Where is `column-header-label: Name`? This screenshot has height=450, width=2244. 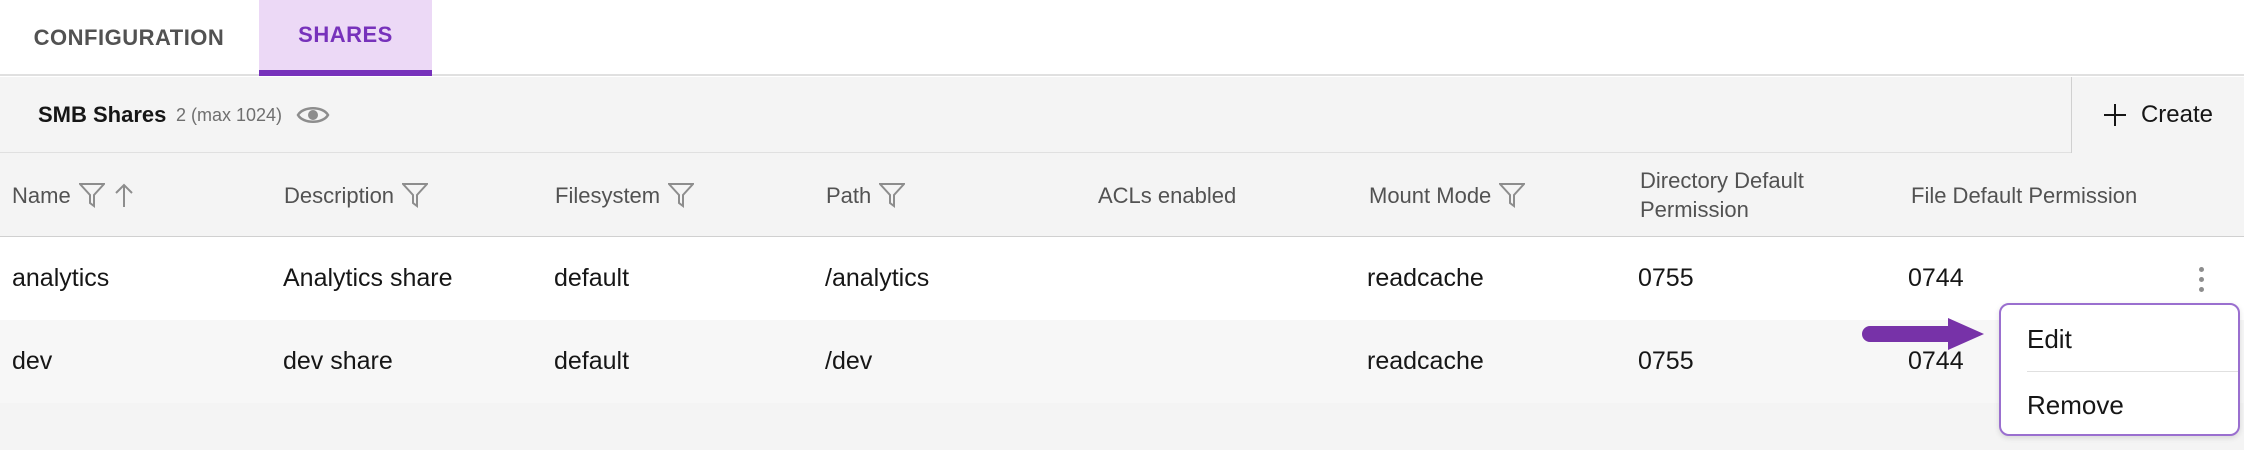 column-header-label: Name is located at coordinates (41, 195).